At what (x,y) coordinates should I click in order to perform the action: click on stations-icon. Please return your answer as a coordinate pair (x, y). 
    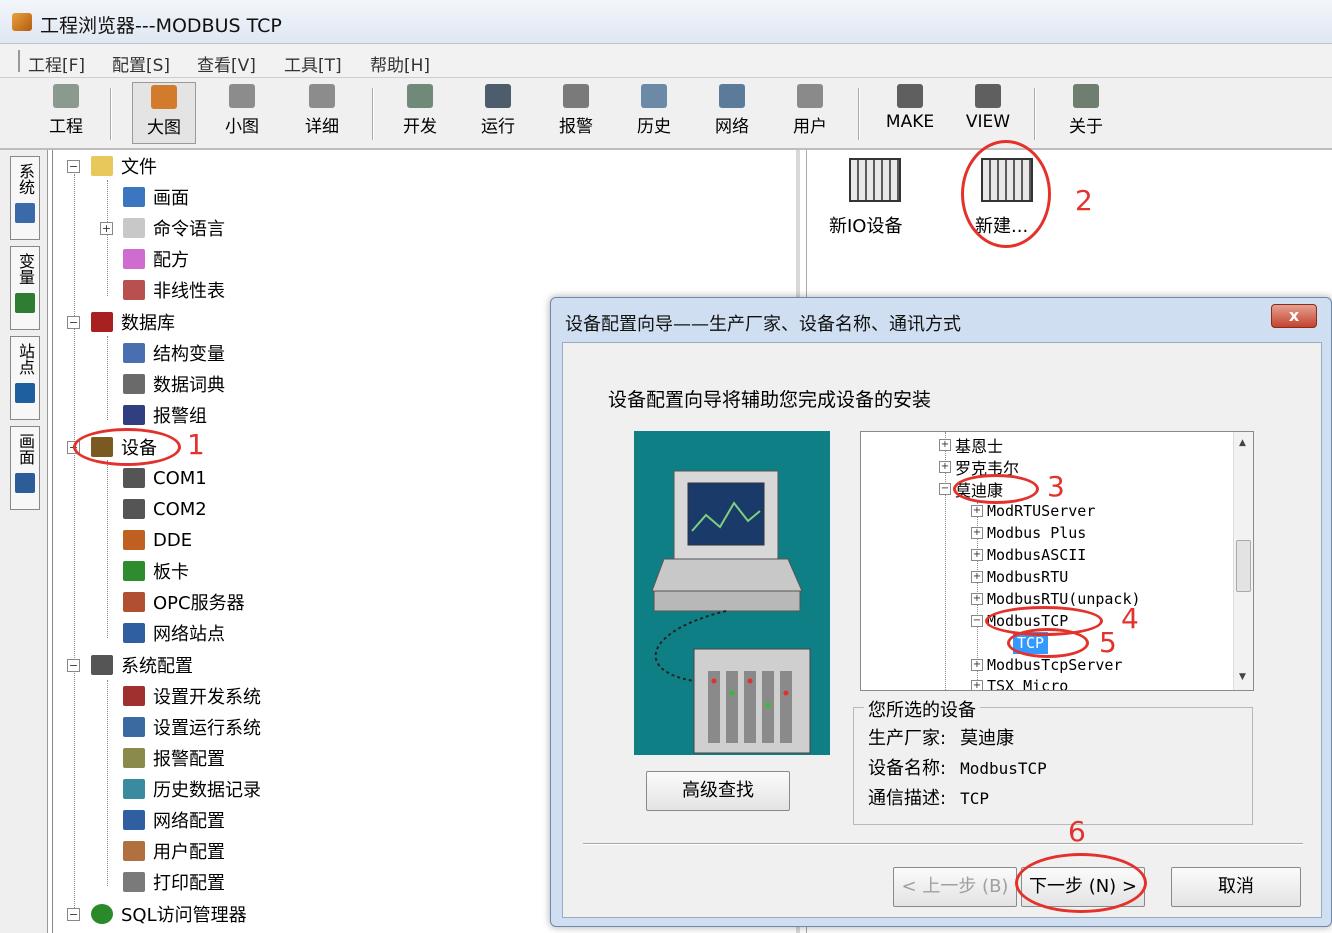
    Looking at the image, I should click on (25, 393).